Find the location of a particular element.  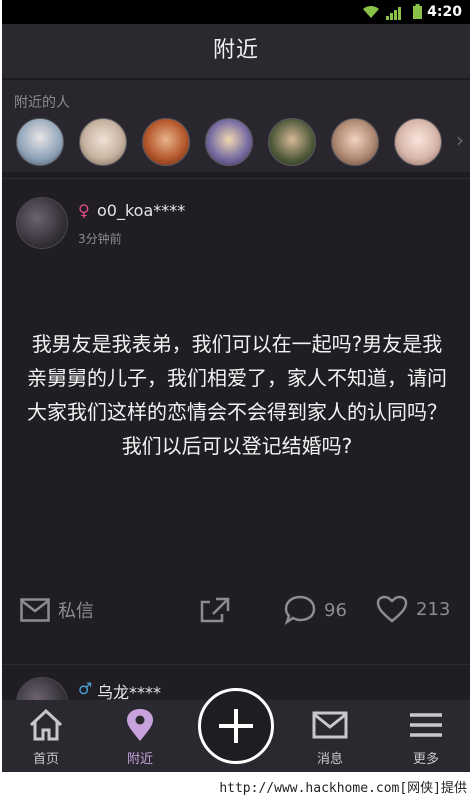

post-actions: 私信 96 213 is located at coordinates (236, 611).